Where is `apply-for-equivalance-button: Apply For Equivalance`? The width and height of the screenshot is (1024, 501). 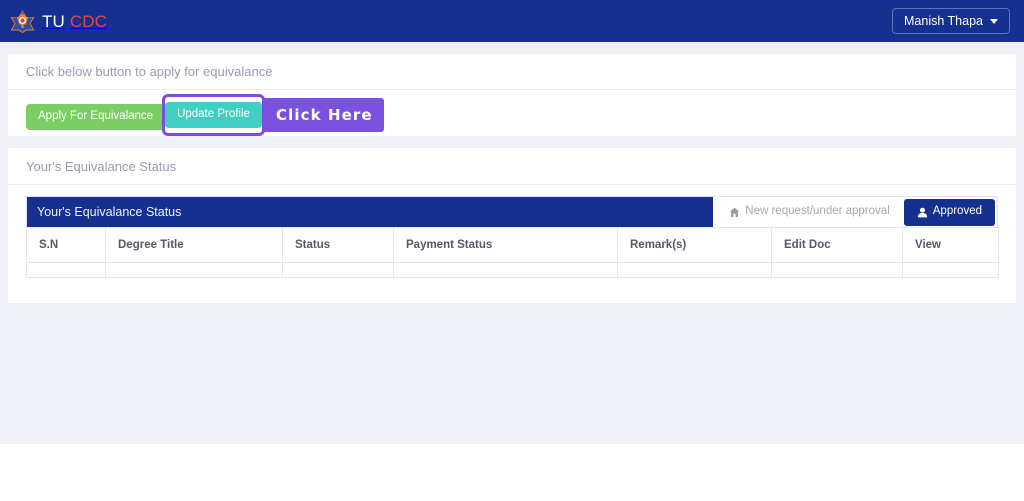 apply-for-equivalance-button: Apply For Equivalance is located at coordinates (96, 117).